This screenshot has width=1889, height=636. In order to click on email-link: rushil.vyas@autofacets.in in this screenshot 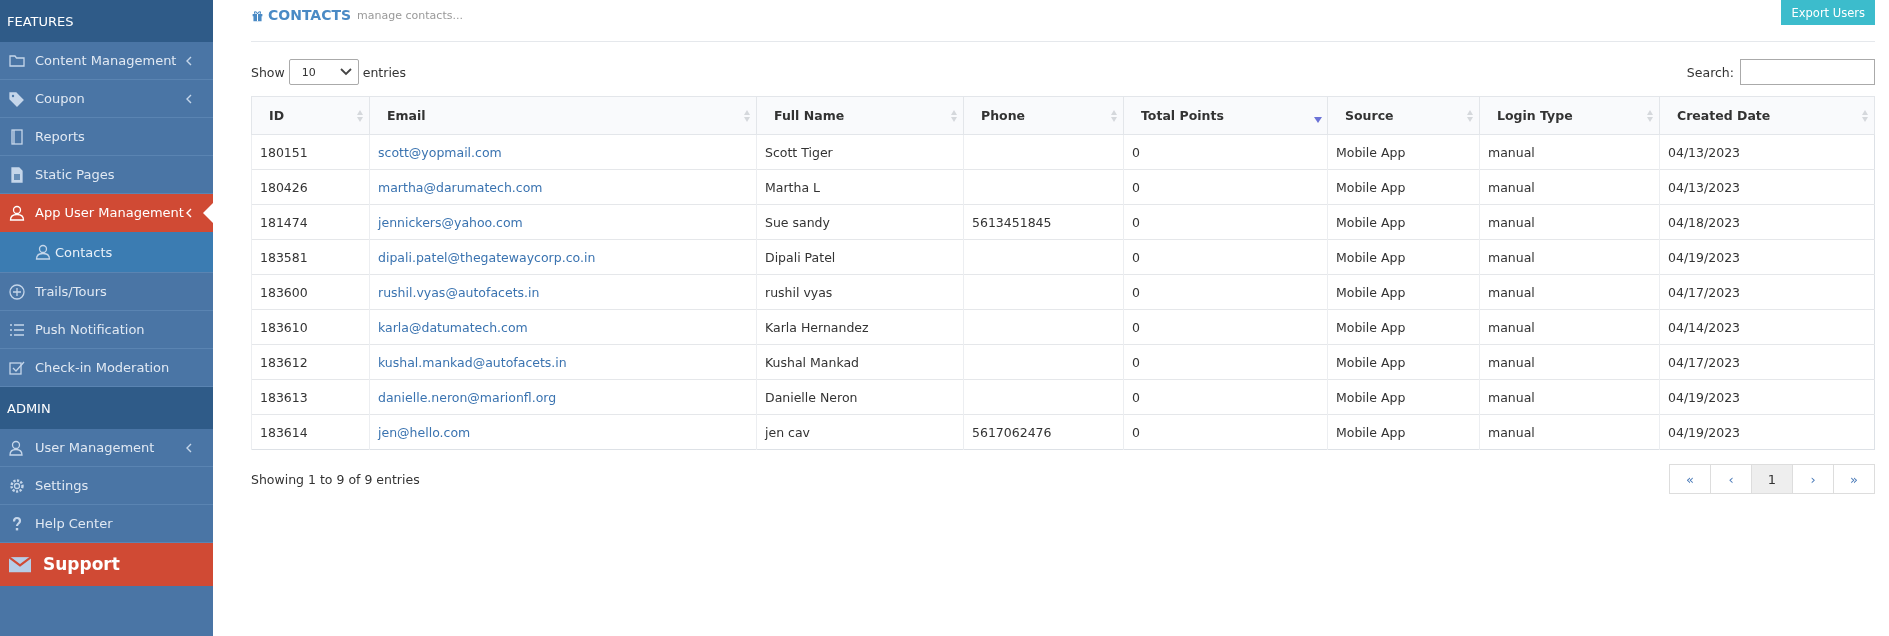, I will do `click(459, 292)`.